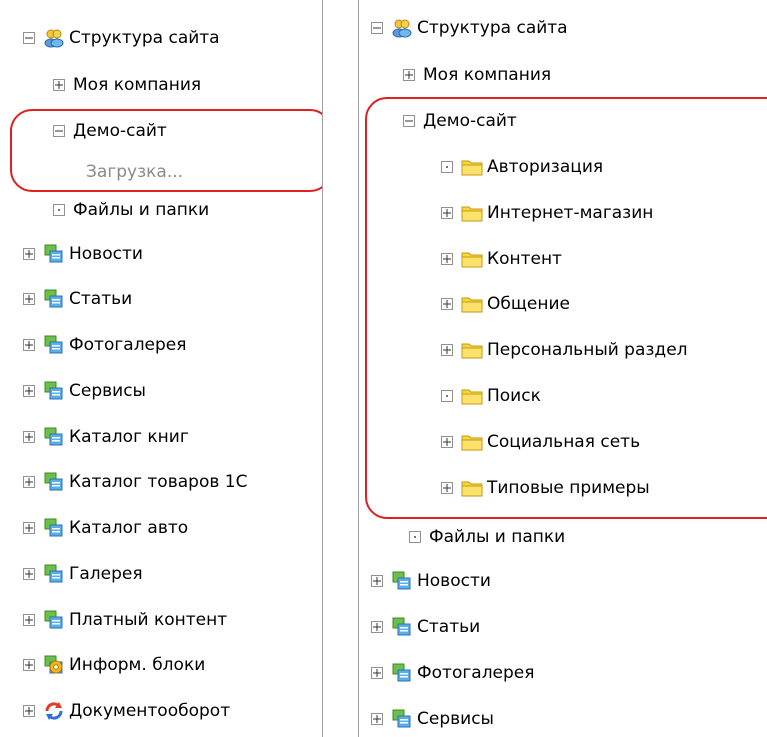 The image size is (767, 737). What do you see at coordinates (54, 711) in the screenshot?
I see `workflow-icon` at bounding box center [54, 711].